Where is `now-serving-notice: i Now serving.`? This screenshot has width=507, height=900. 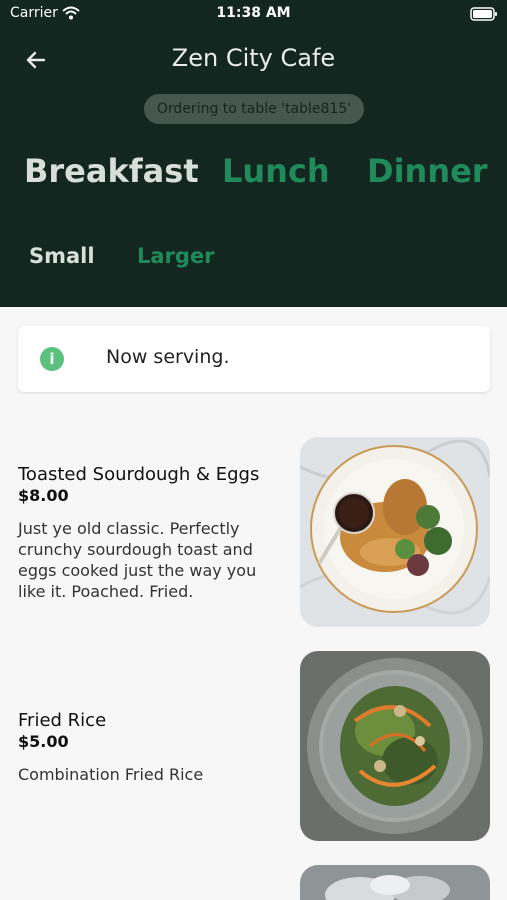
now-serving-notice: i Now serving. is located at coordinates (254, 359).